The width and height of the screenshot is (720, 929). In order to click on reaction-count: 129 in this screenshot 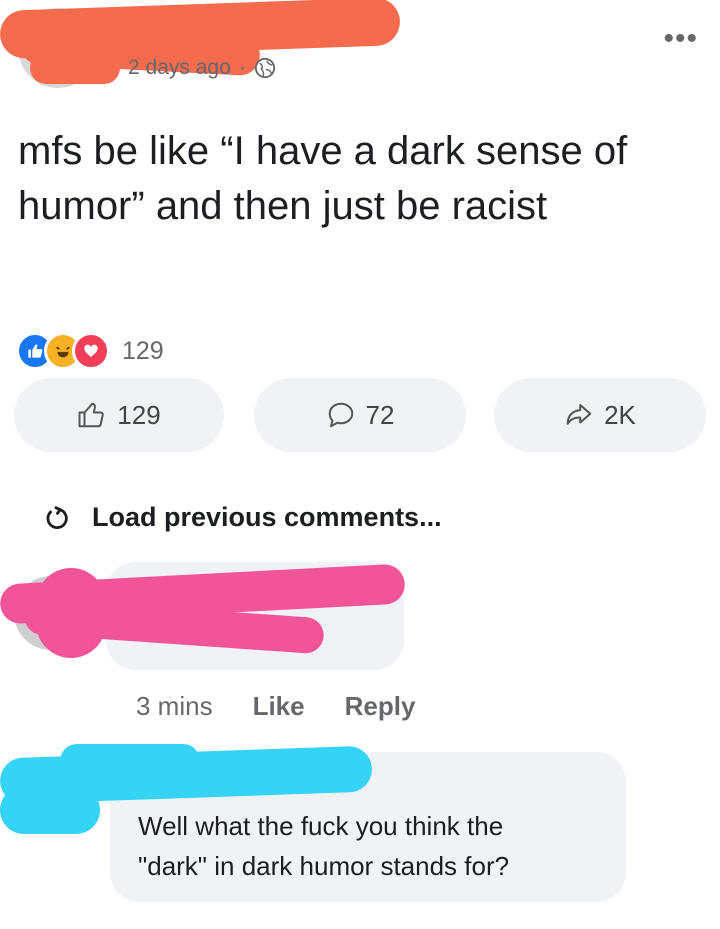, I will do `click(143, 350)`.